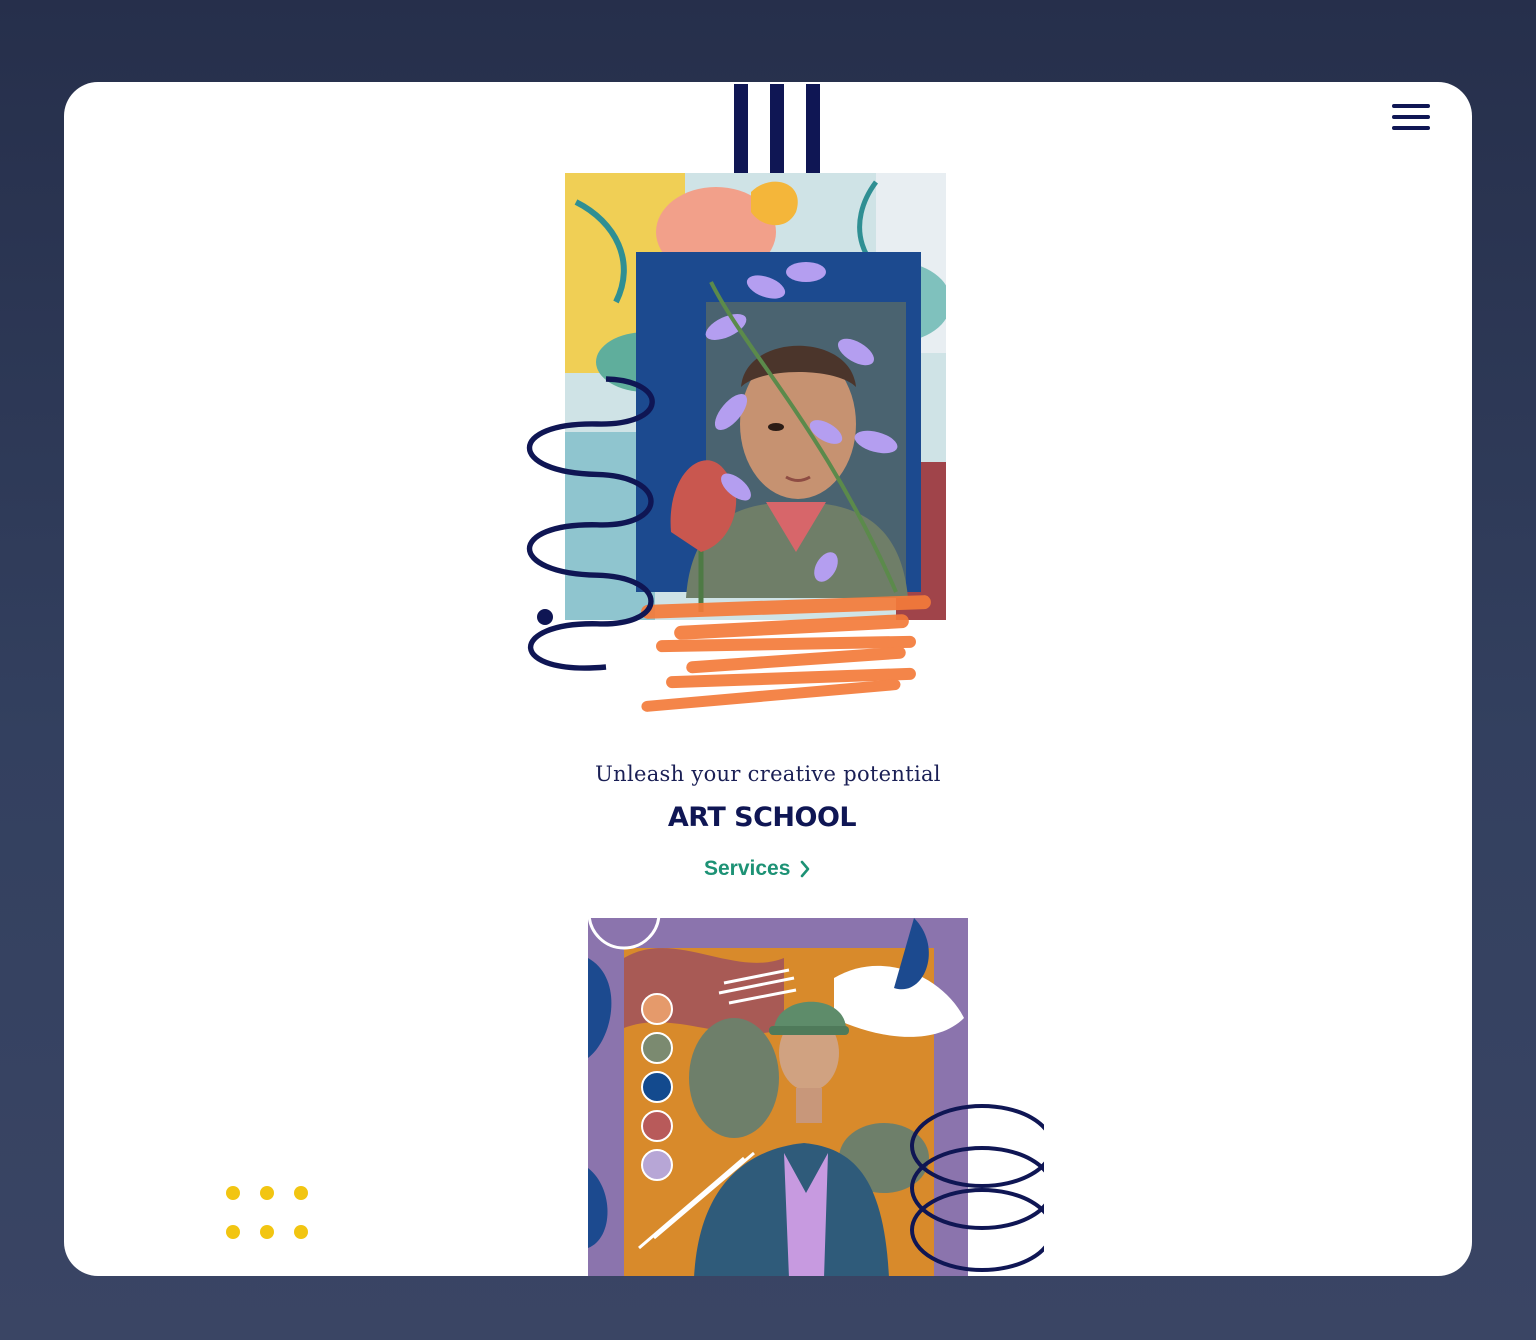 This screenshot has width=1536, height=1340. I want to click on tagline: Unleash your creative potential, so click(768, 774).